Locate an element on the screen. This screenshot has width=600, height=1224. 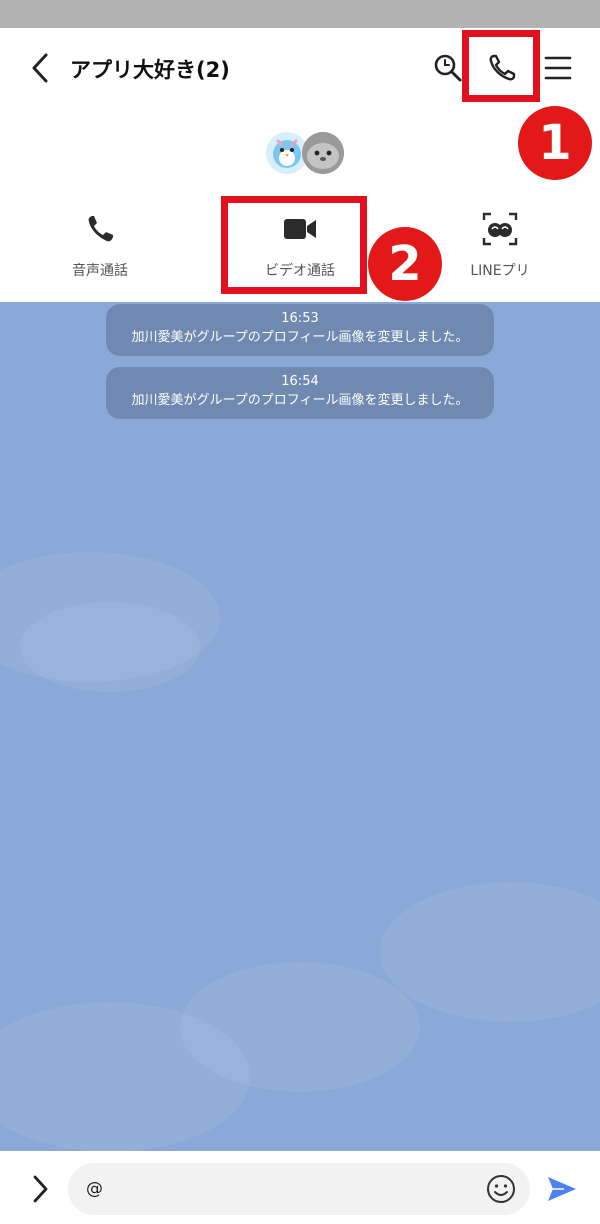
system-message: 16:53 加川愛美がグループのプロフィール画像を変更しました。 is located at coordinates (300, 330).